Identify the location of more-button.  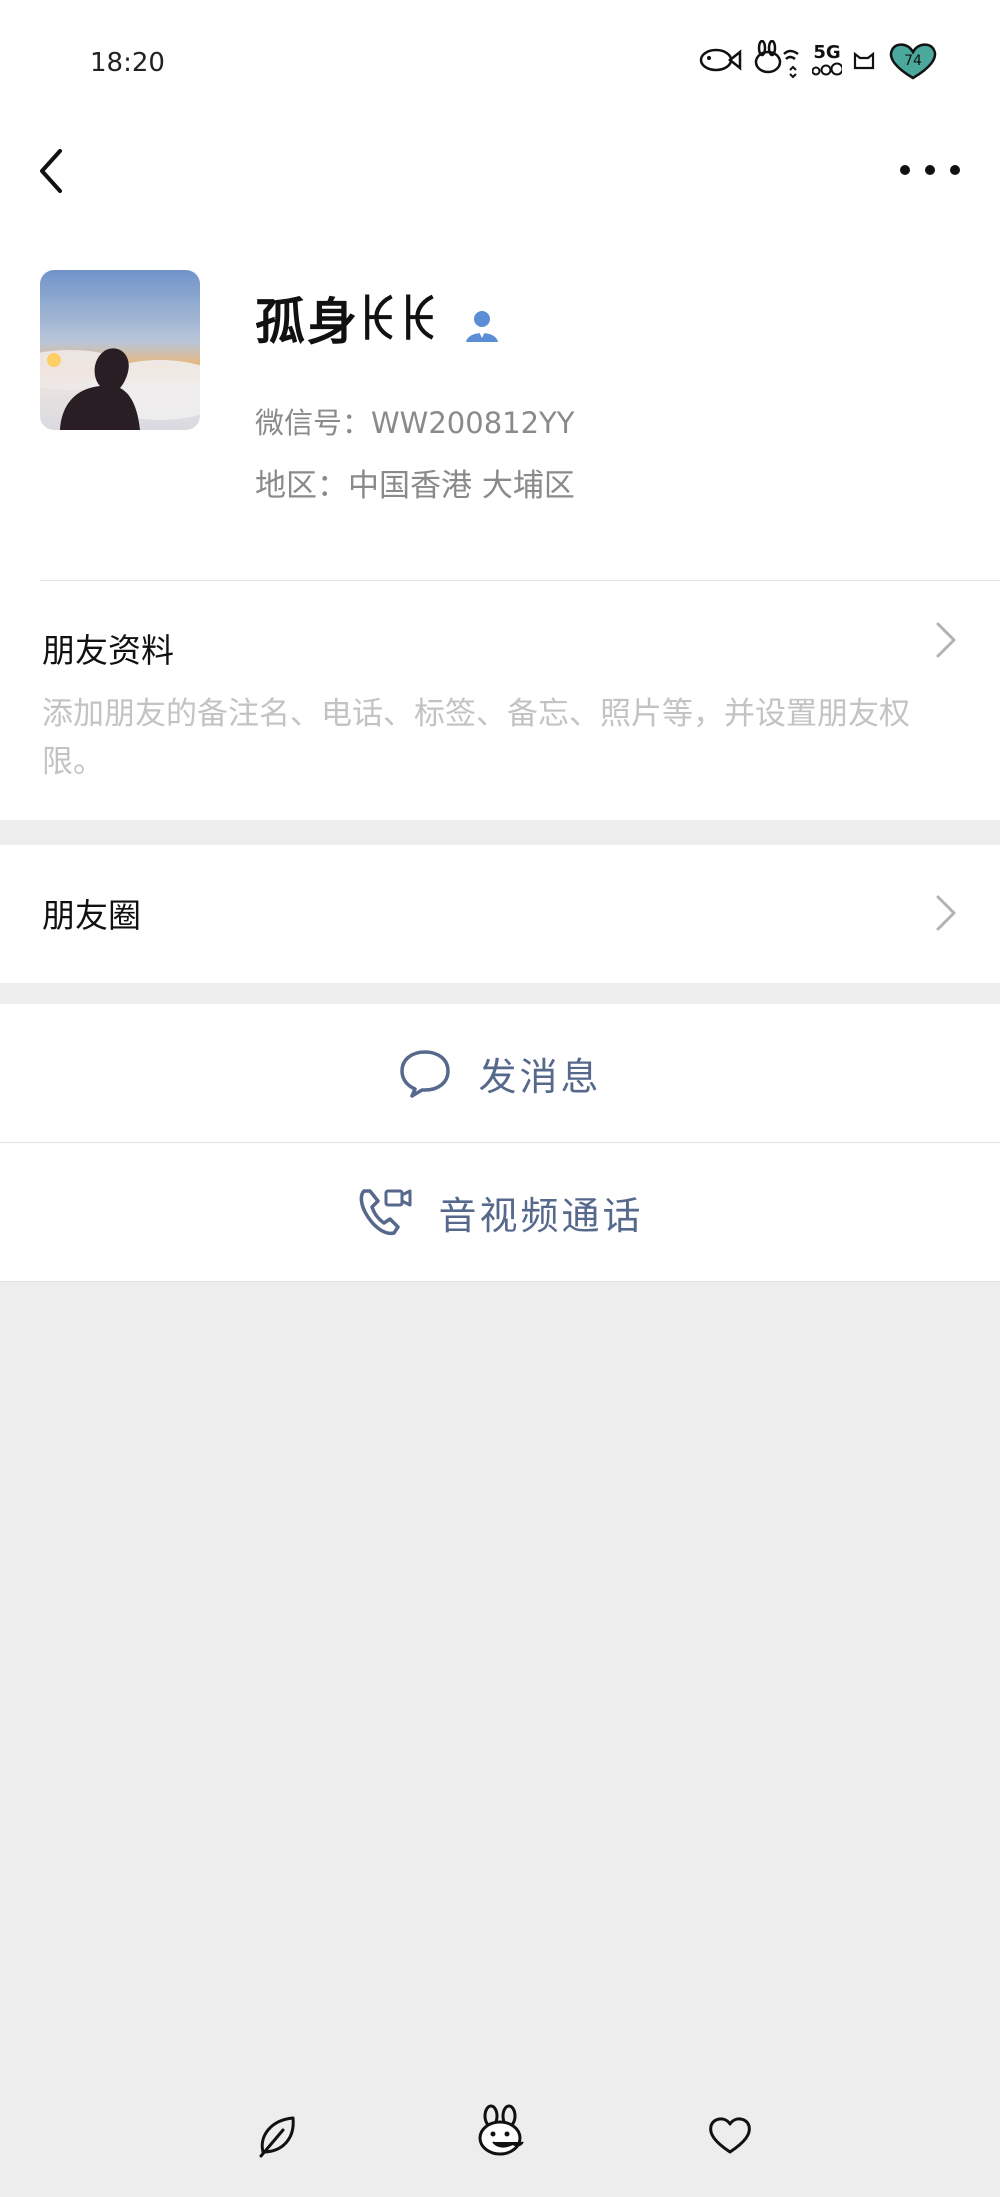
(930, 170).